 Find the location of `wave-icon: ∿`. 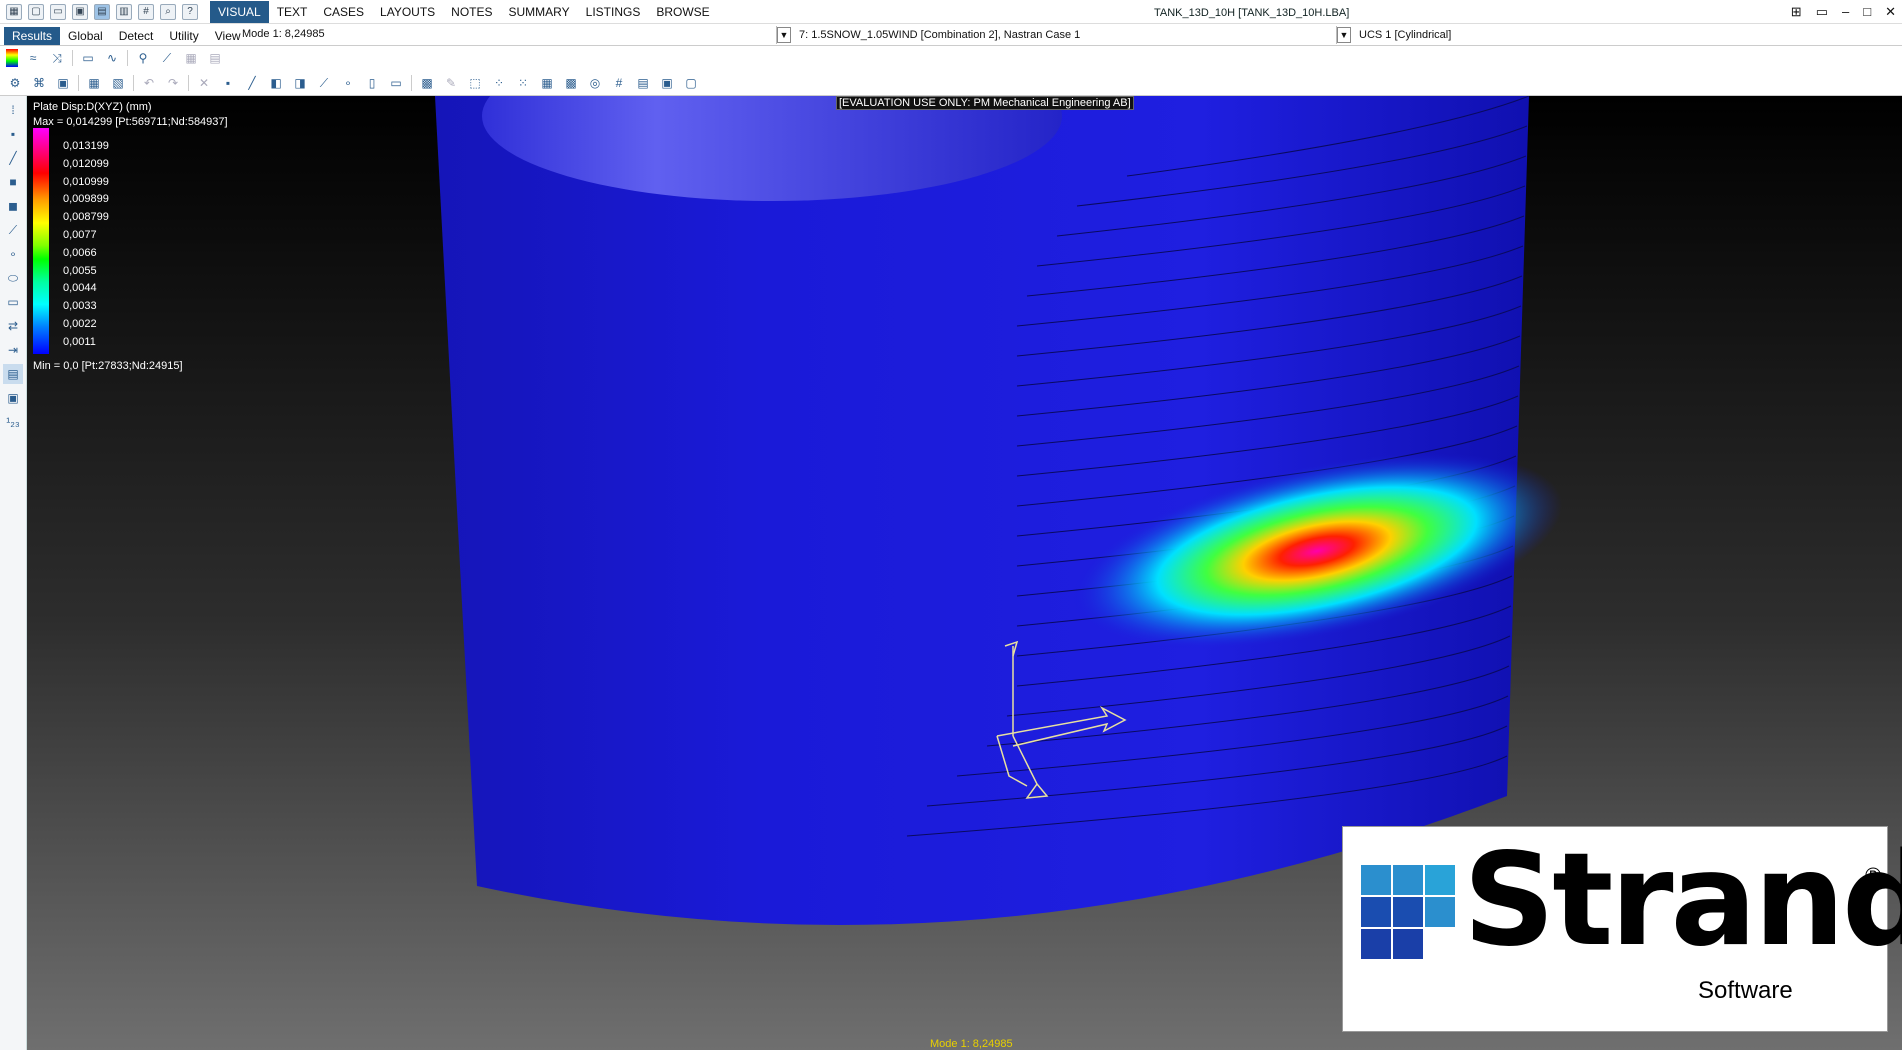

wave-icon: ∿ is located at coordinates (112, 58).